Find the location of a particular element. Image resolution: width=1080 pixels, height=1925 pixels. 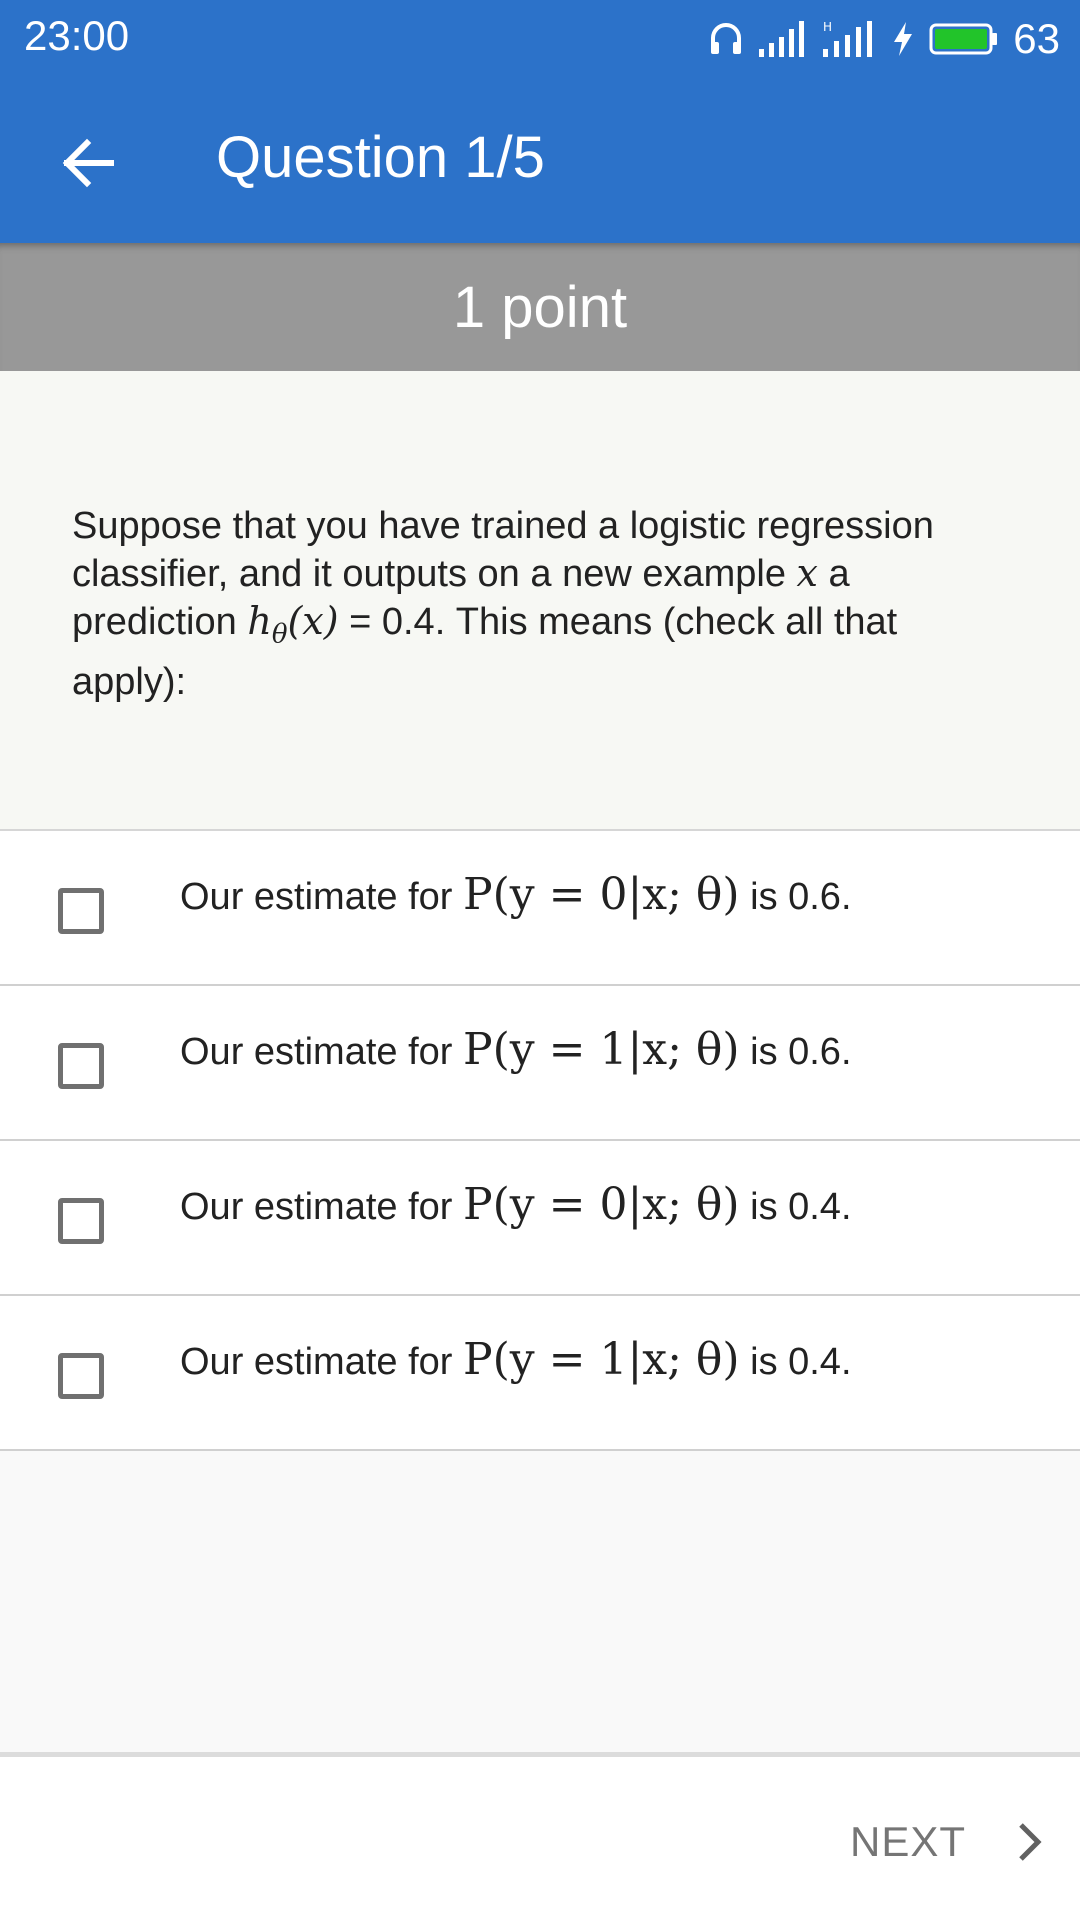

signal-icon is located at coordinates (782, 39).